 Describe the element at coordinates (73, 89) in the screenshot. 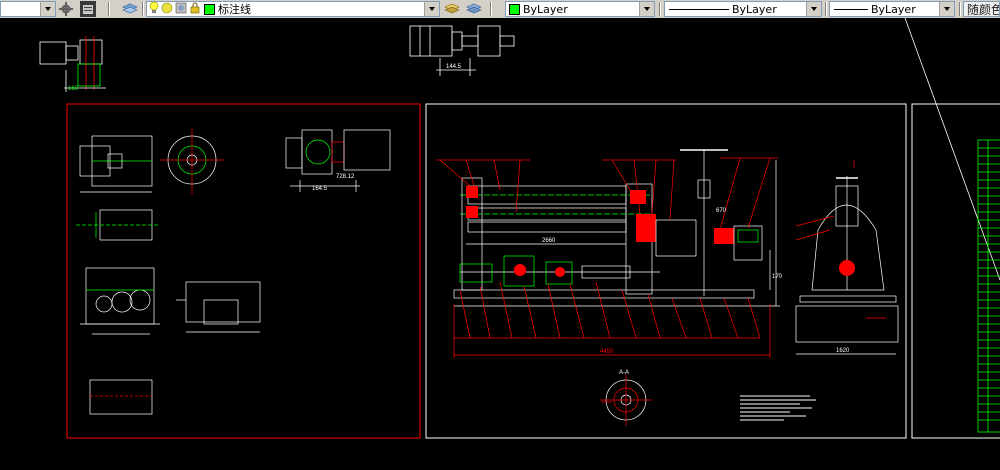

I see `dimension-label: 160` at that location.